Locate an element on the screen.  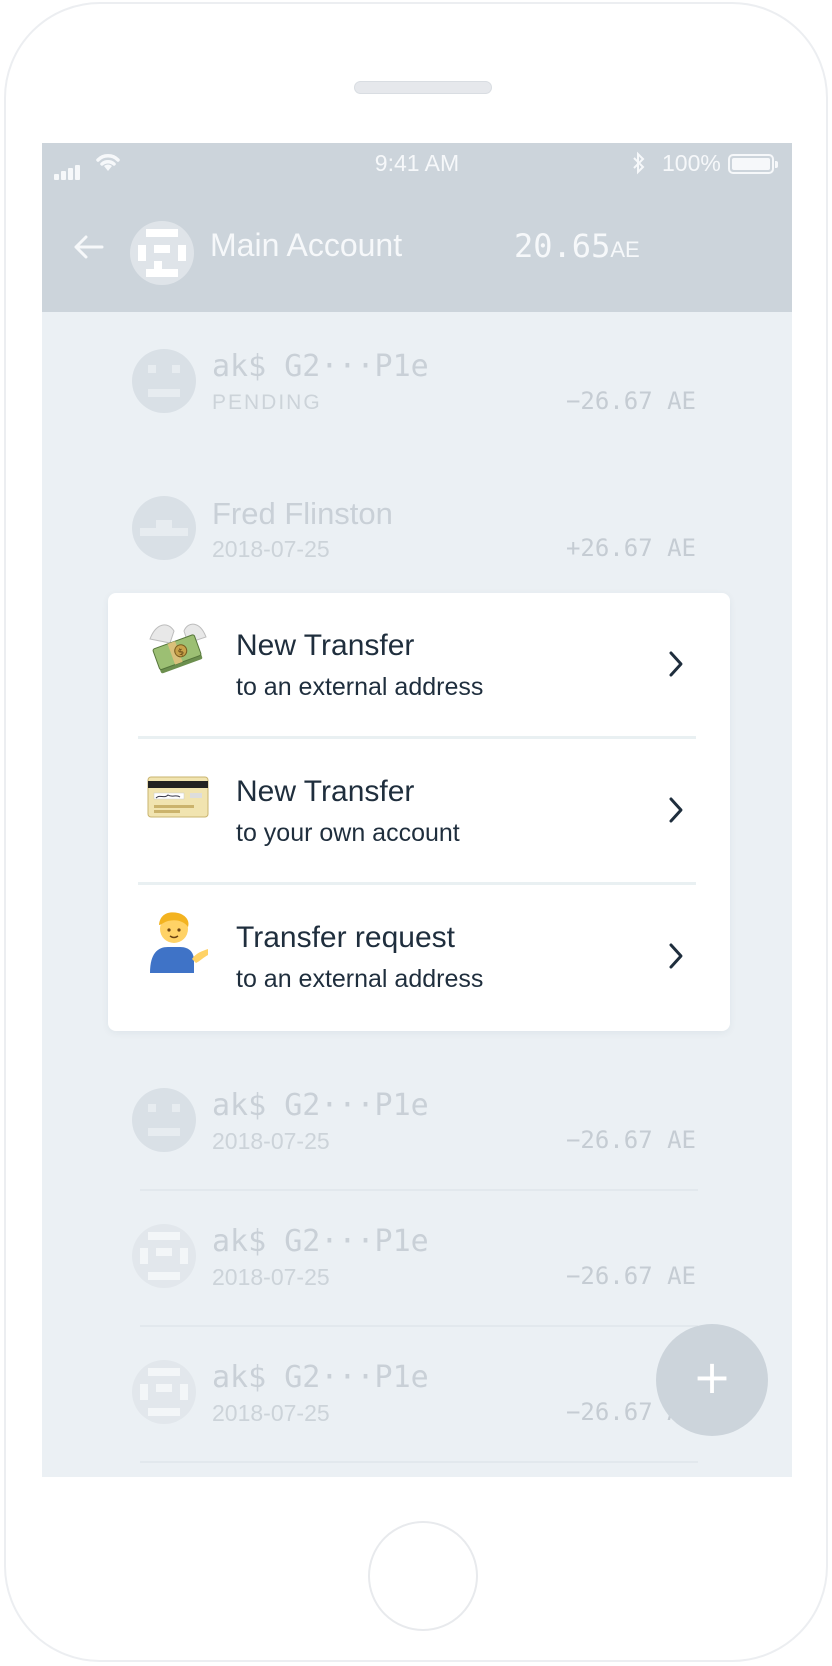
account-avatar is located at coordinates (162, 253).